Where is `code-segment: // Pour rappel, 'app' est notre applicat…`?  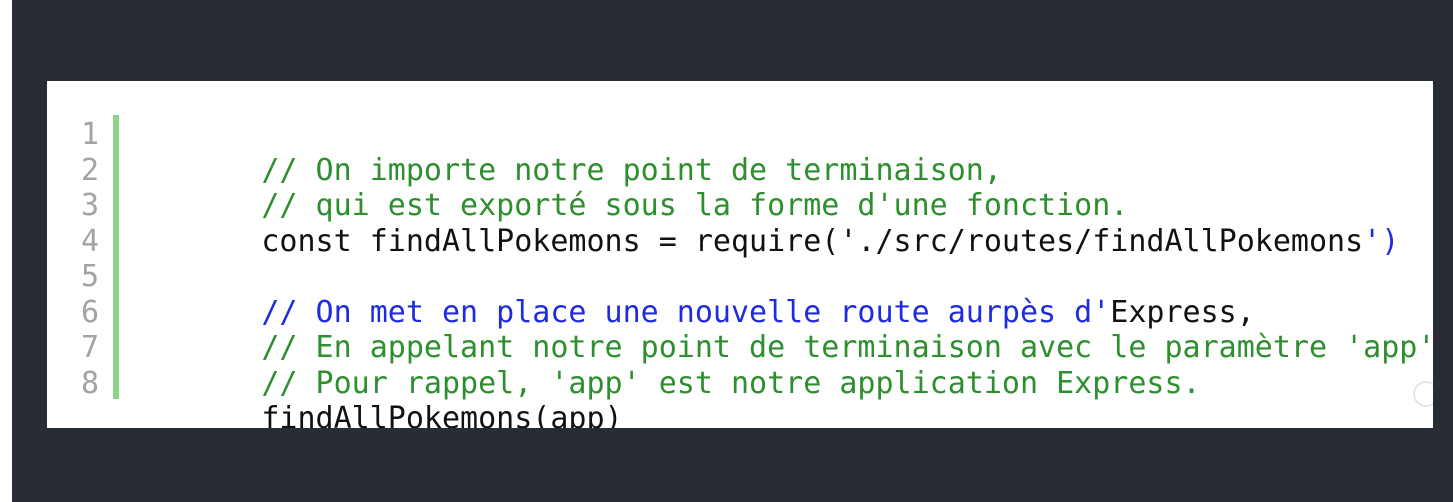 code-segment: // Pour rappel, 'app' est notre applicat… is located at coordinates (731, 383).